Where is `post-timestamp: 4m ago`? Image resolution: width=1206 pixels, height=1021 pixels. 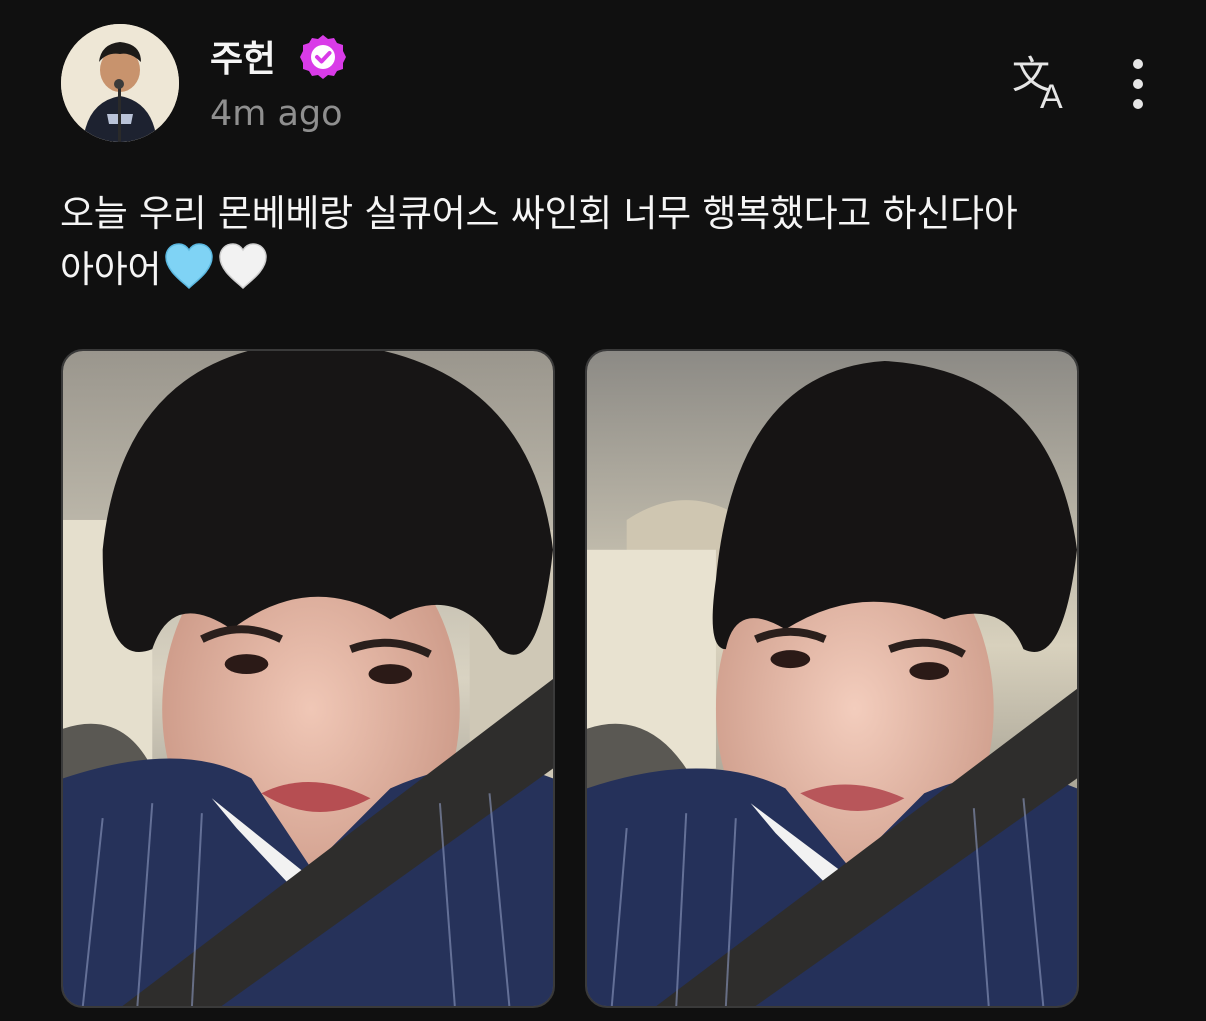 post-timestamp: 4m ago is located at coordinates (276, 114).